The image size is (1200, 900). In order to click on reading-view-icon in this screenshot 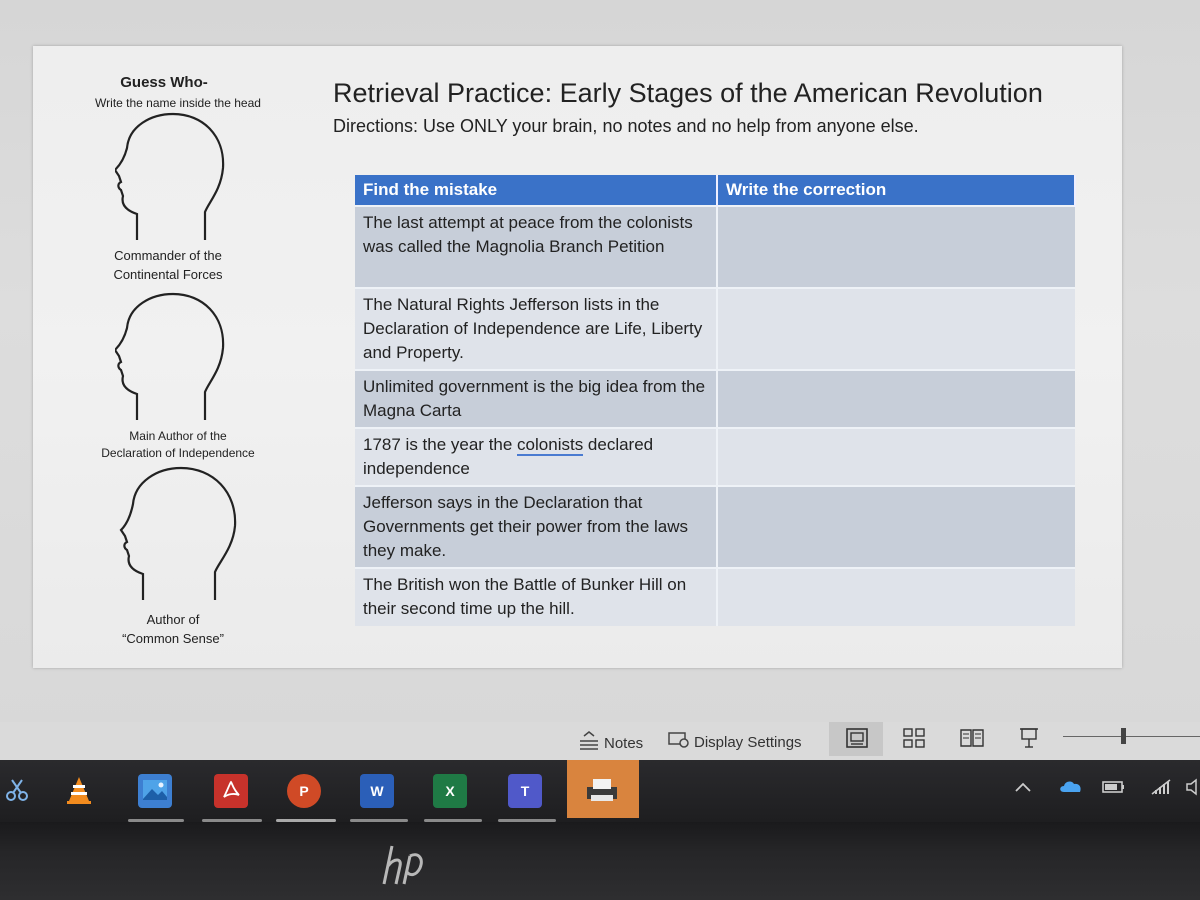, I will do `click(972, 740)`.